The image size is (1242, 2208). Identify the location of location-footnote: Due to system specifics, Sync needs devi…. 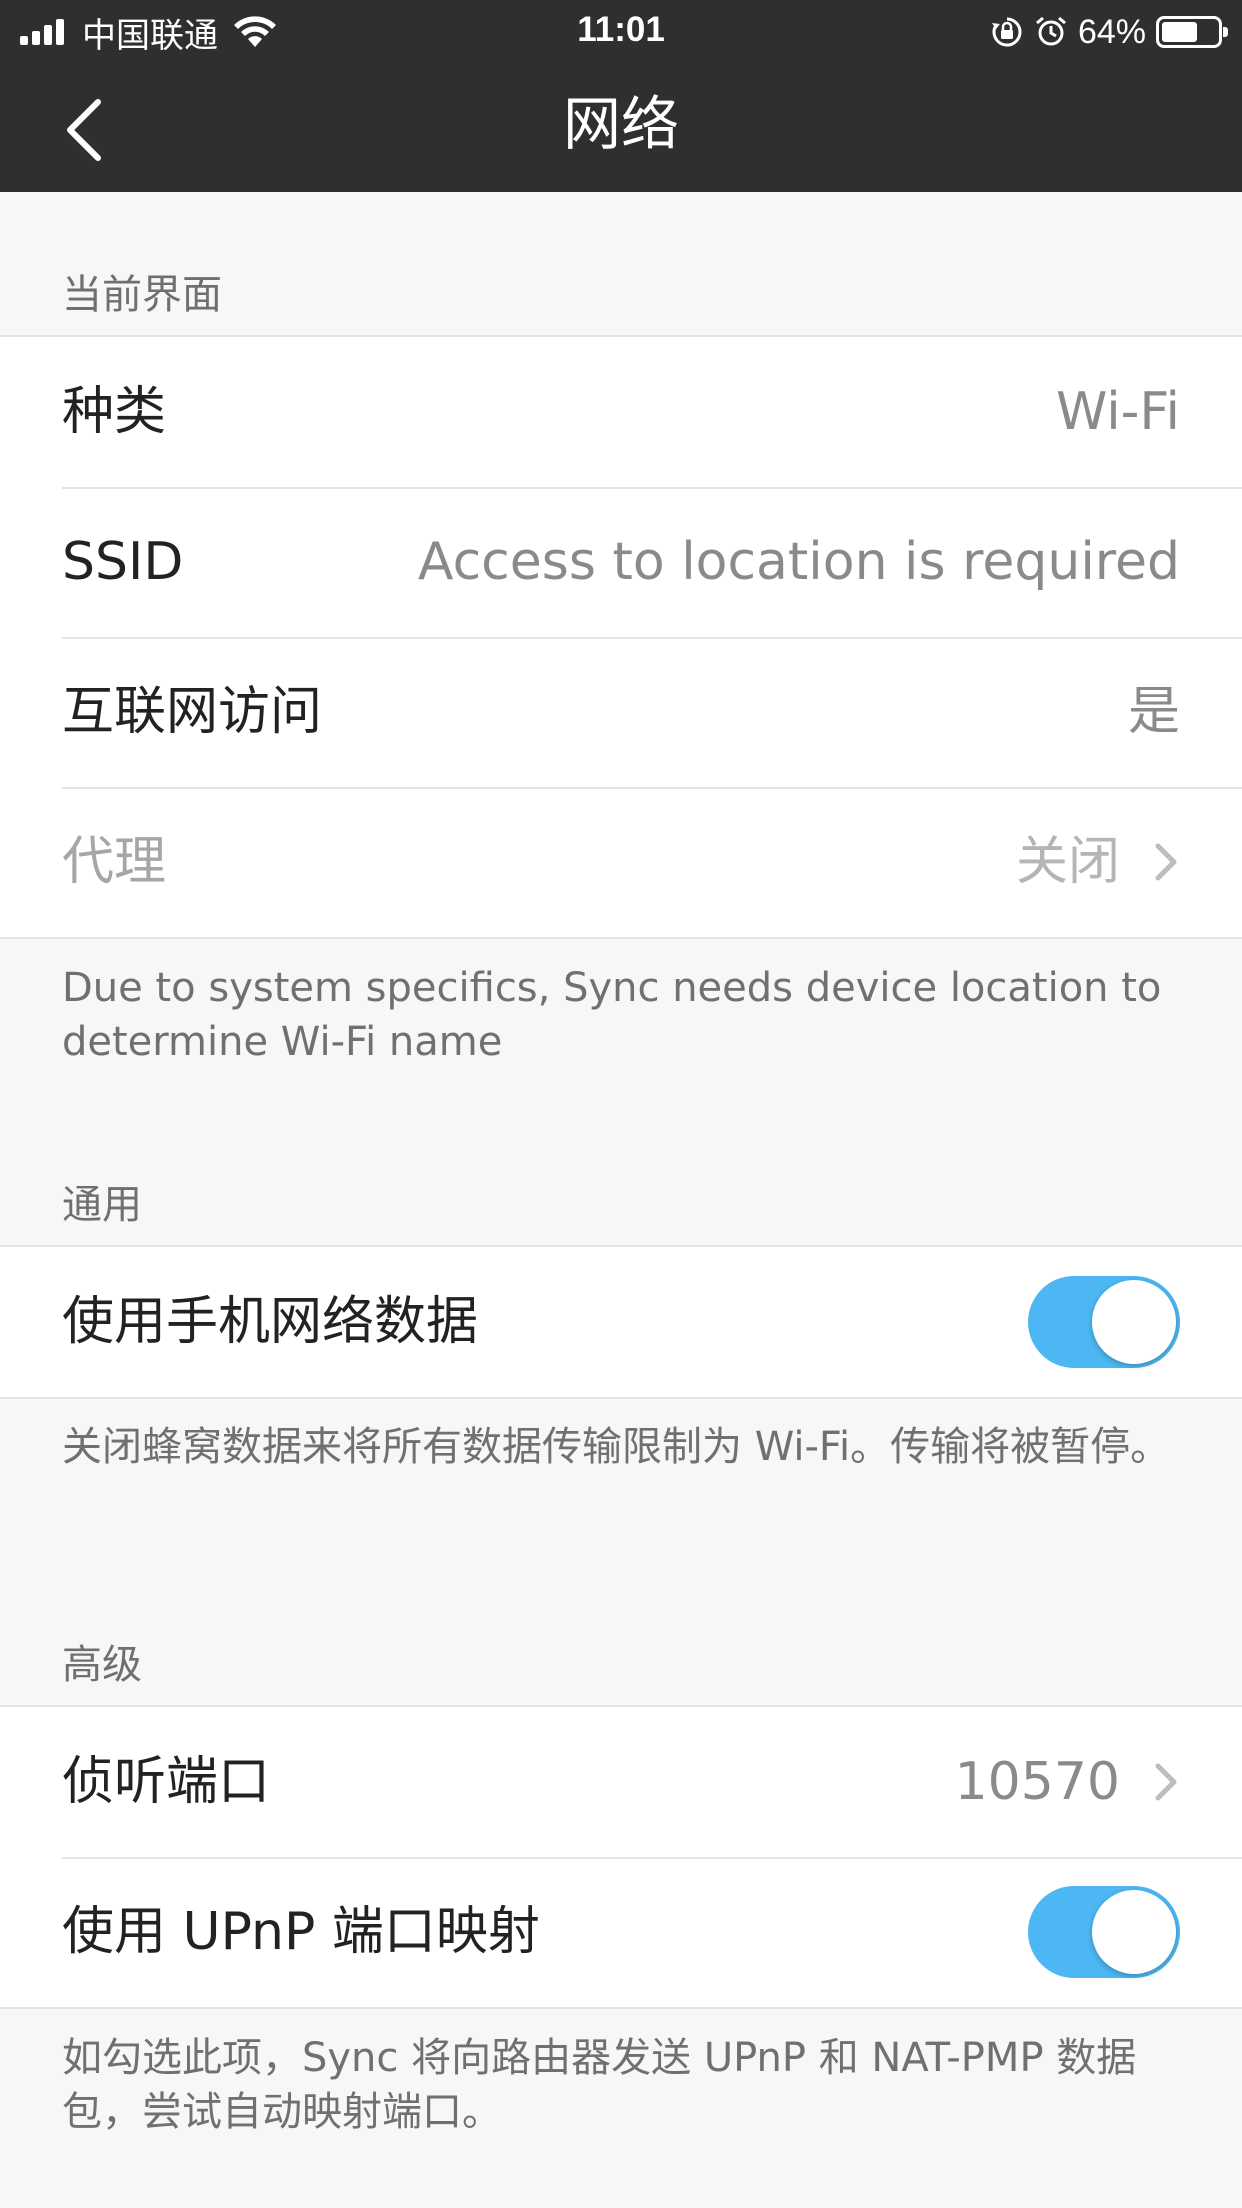
(612, 1015).